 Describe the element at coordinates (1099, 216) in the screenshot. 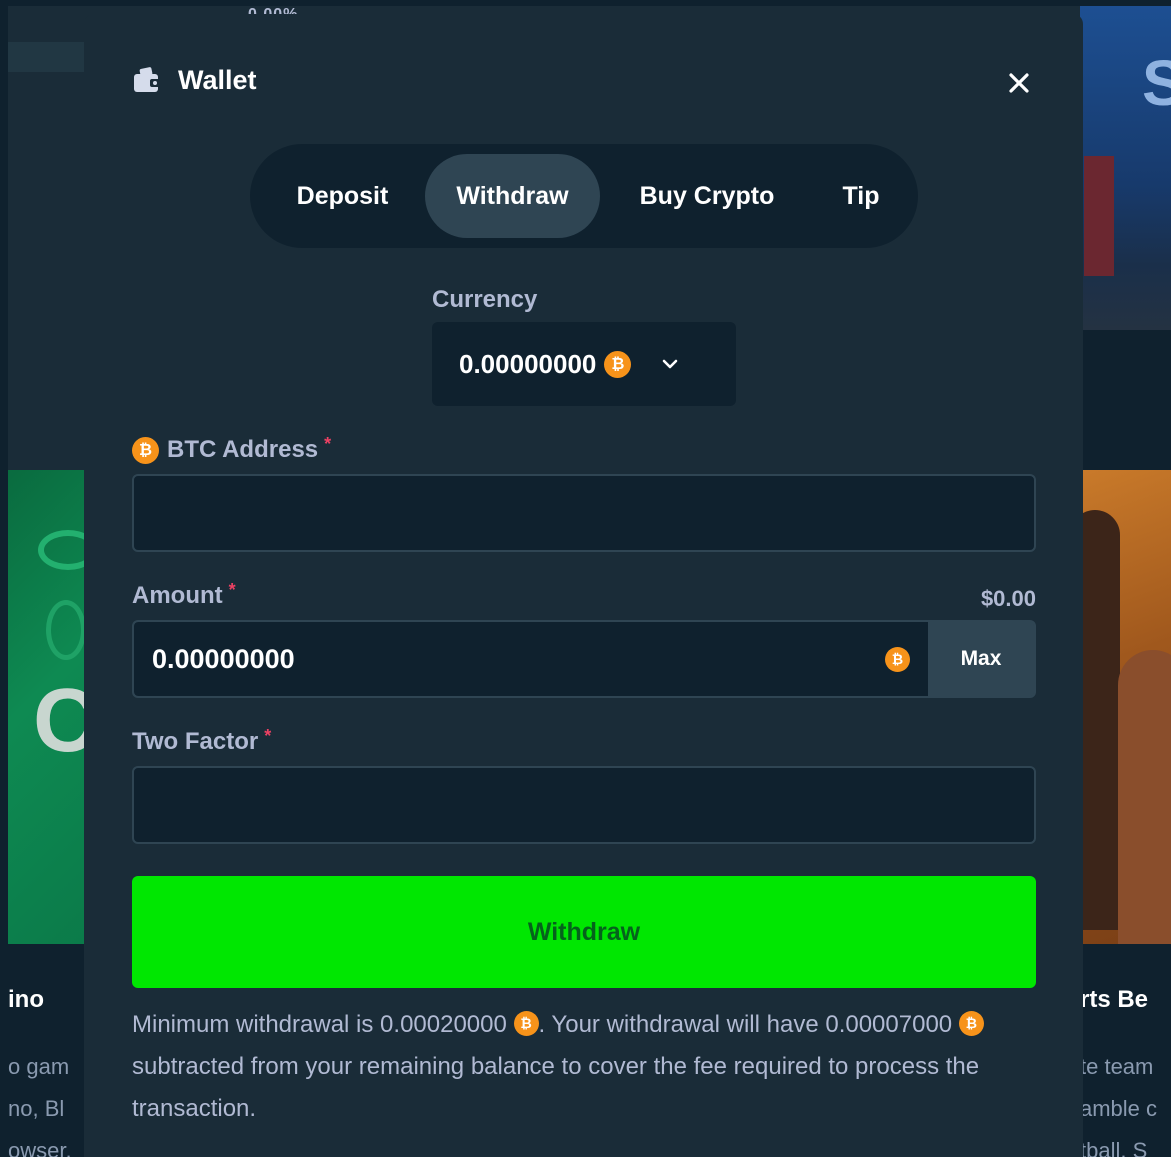

I see `promo-decoration` at that location.